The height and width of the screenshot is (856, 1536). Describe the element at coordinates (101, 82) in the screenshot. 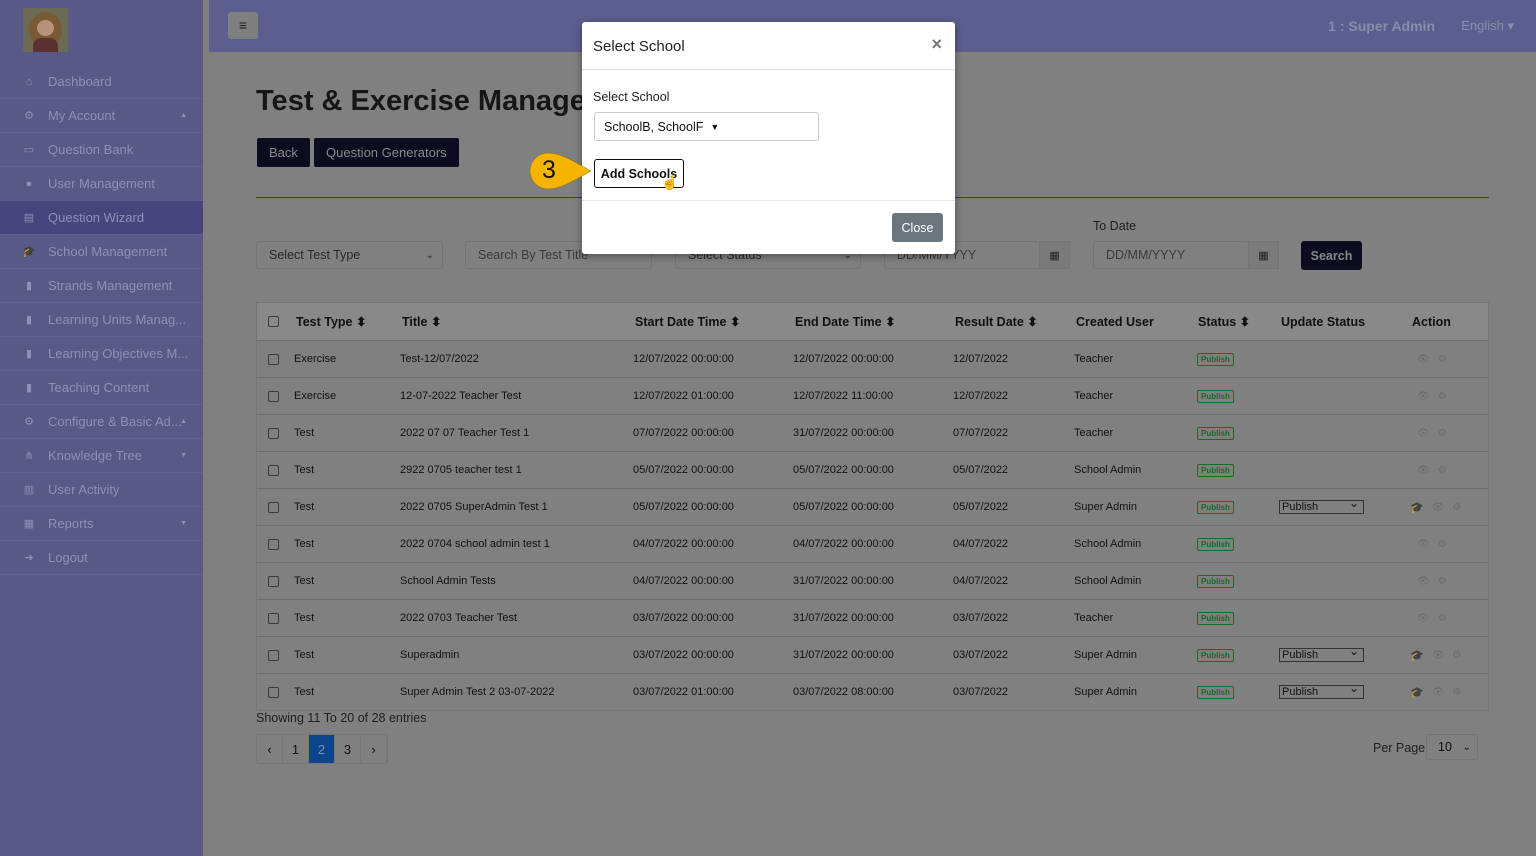

I see `sidebar-item-dashboard: ⌂ Dashboard` at that location.